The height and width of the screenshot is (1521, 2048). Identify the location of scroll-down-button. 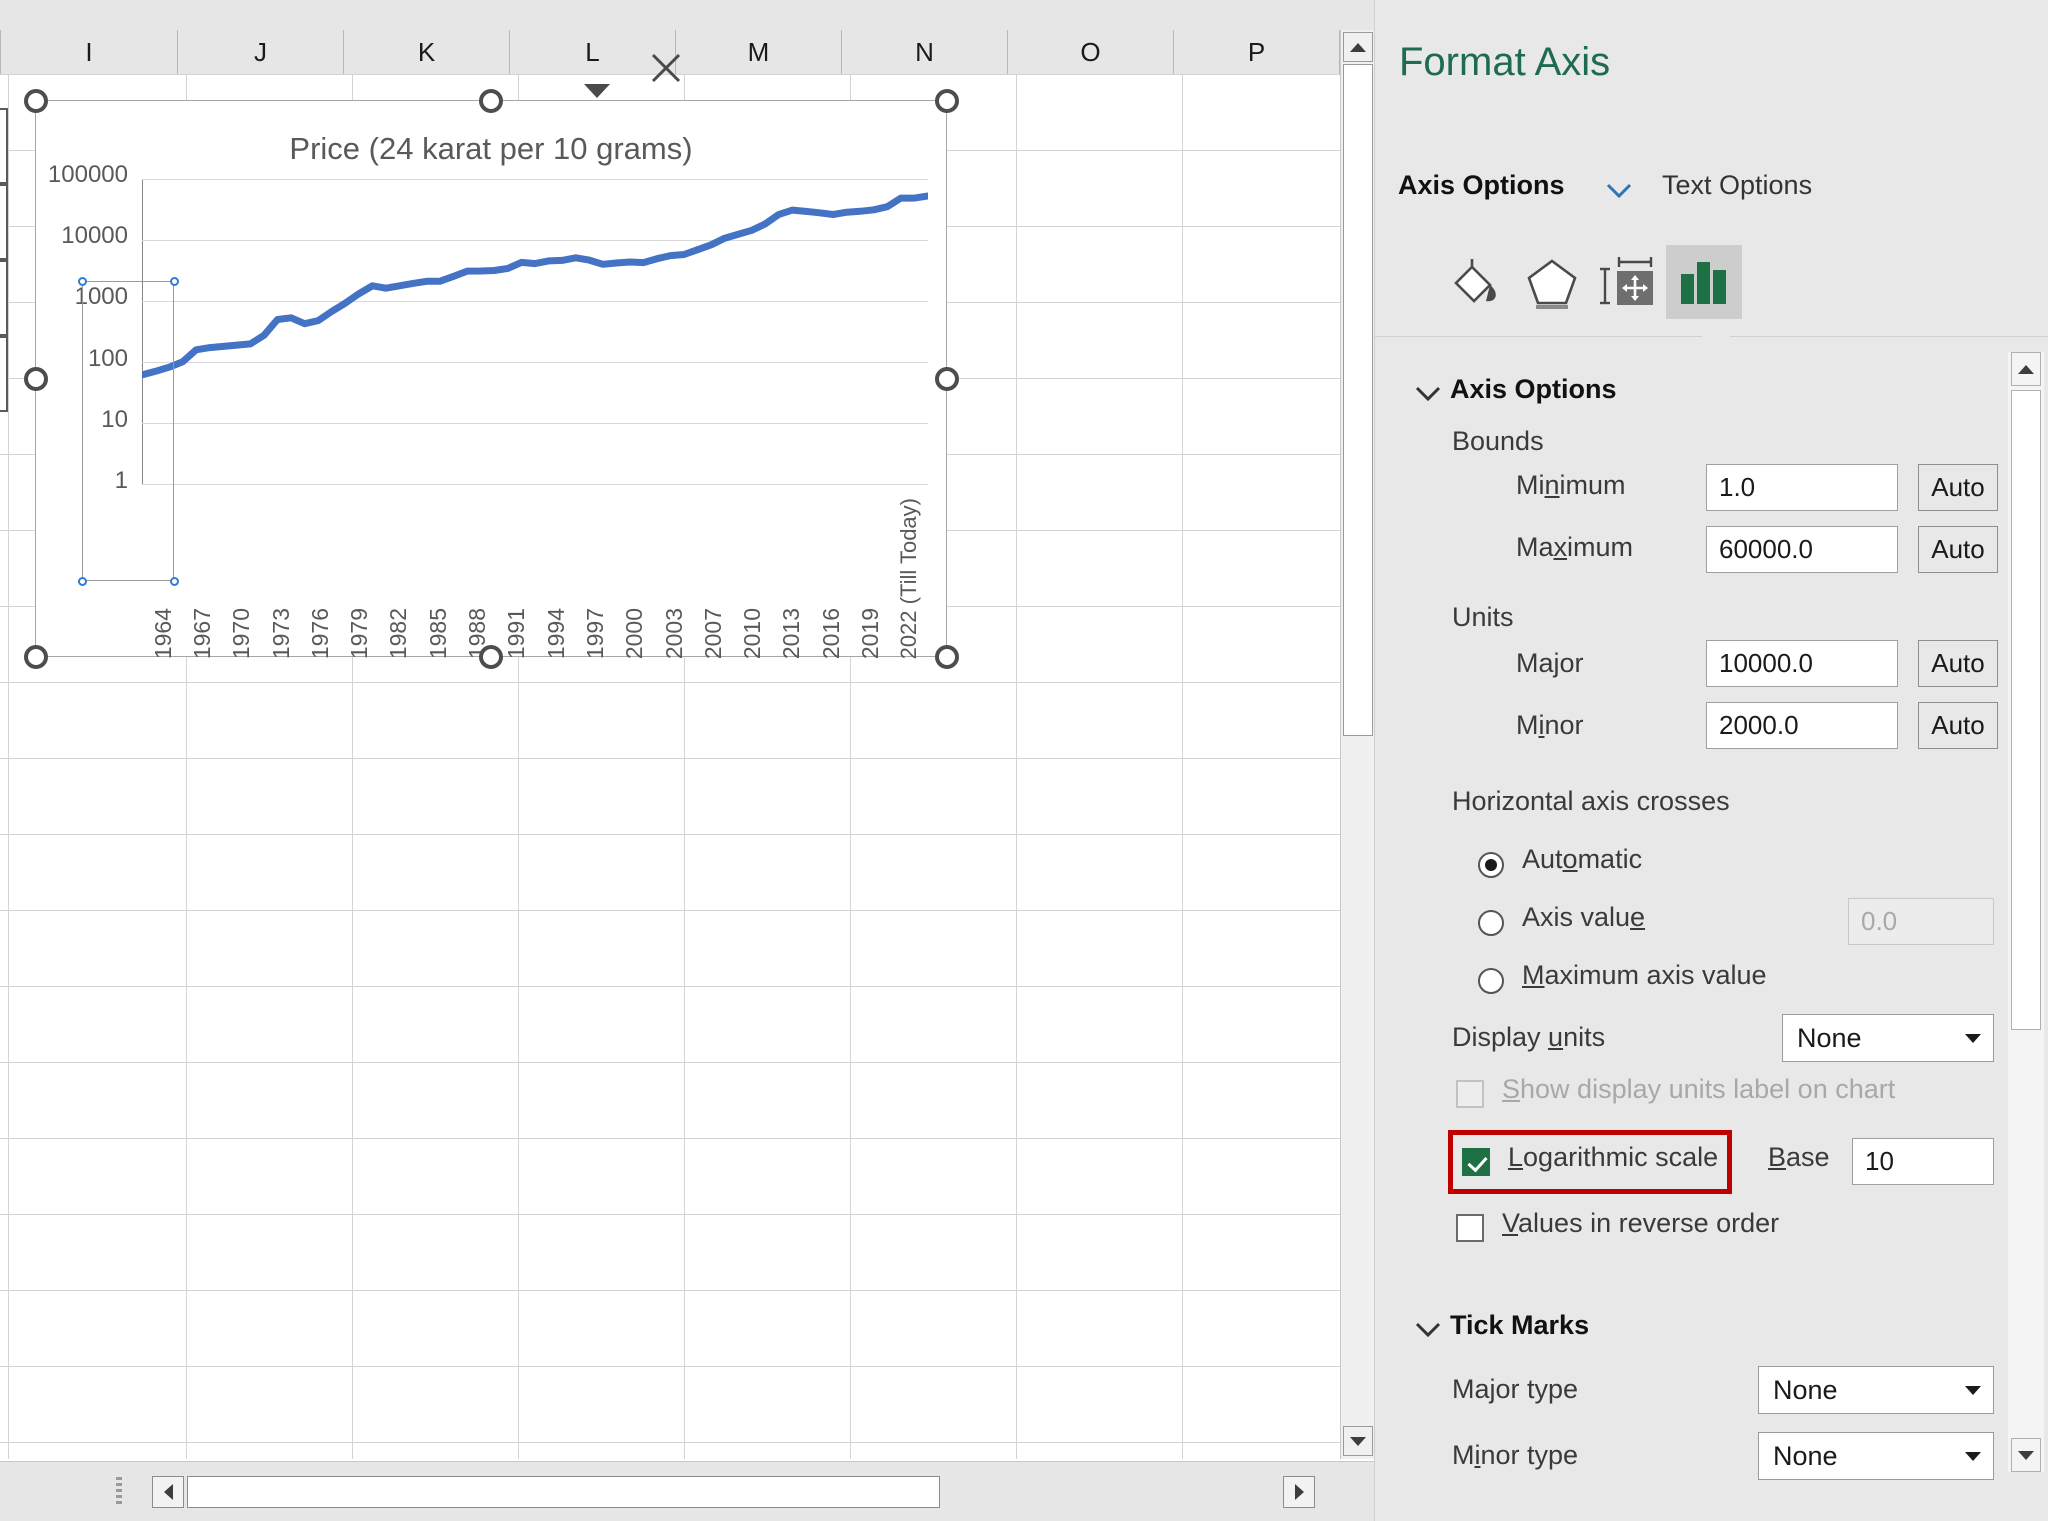
(1358, 1441).